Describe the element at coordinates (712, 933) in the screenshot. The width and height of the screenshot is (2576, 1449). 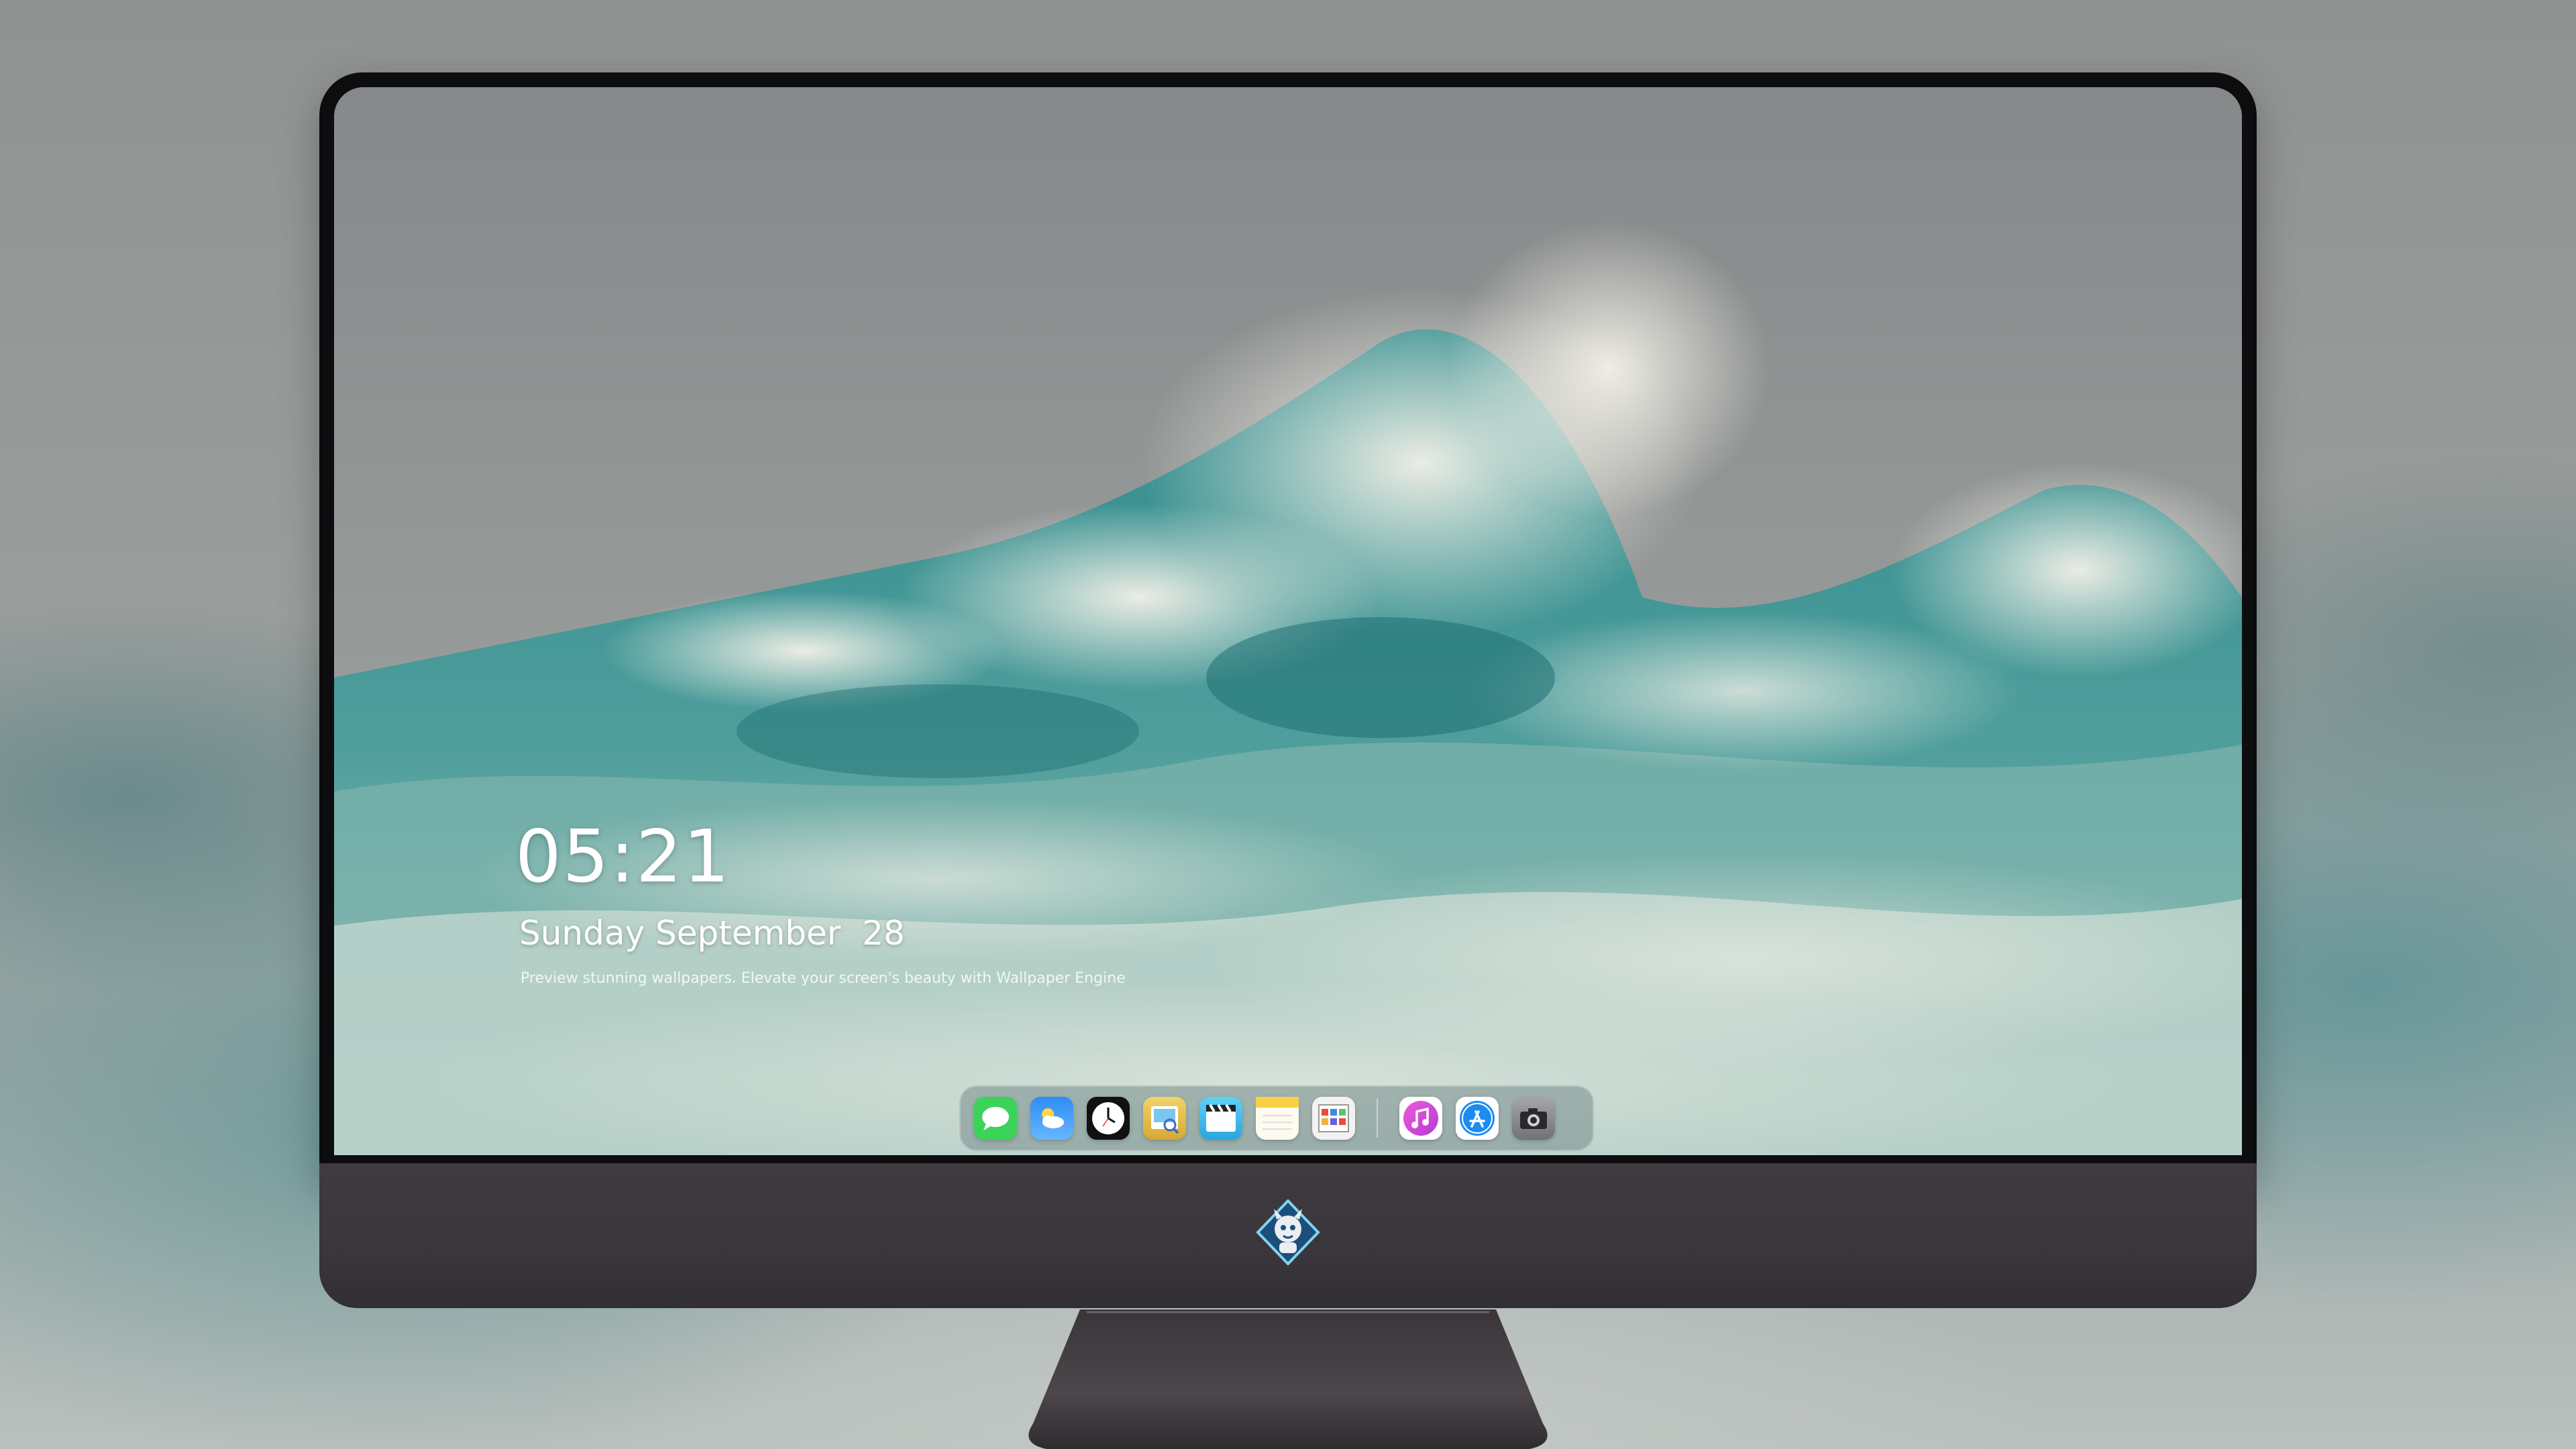
I see `lock-screen-date: Sunday September 28` at that location.